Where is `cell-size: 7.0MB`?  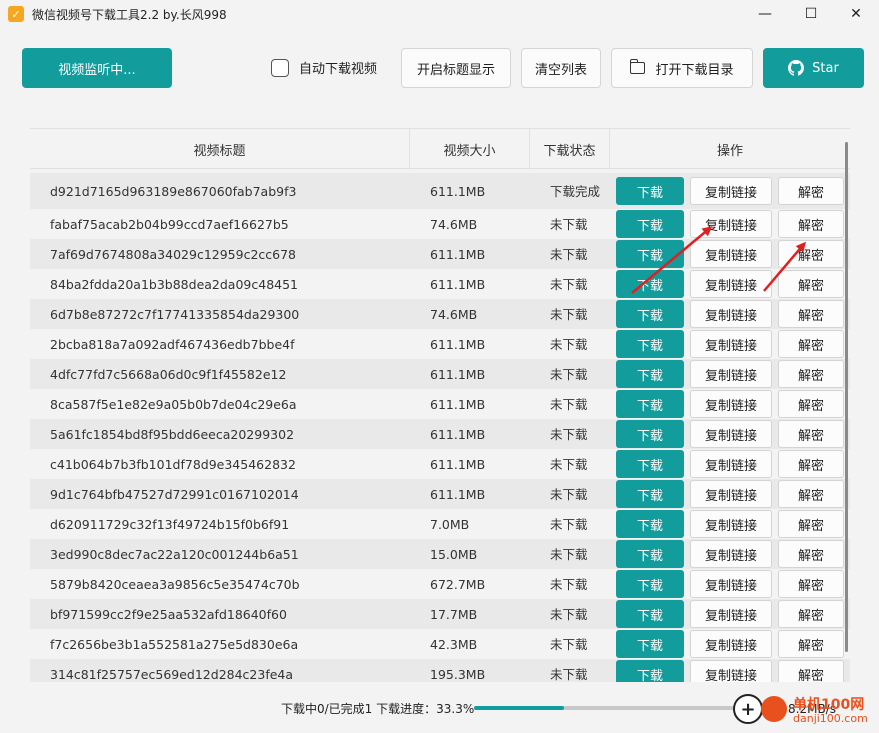 cell-size: 7.0MB is located at coordinates (450, 524).